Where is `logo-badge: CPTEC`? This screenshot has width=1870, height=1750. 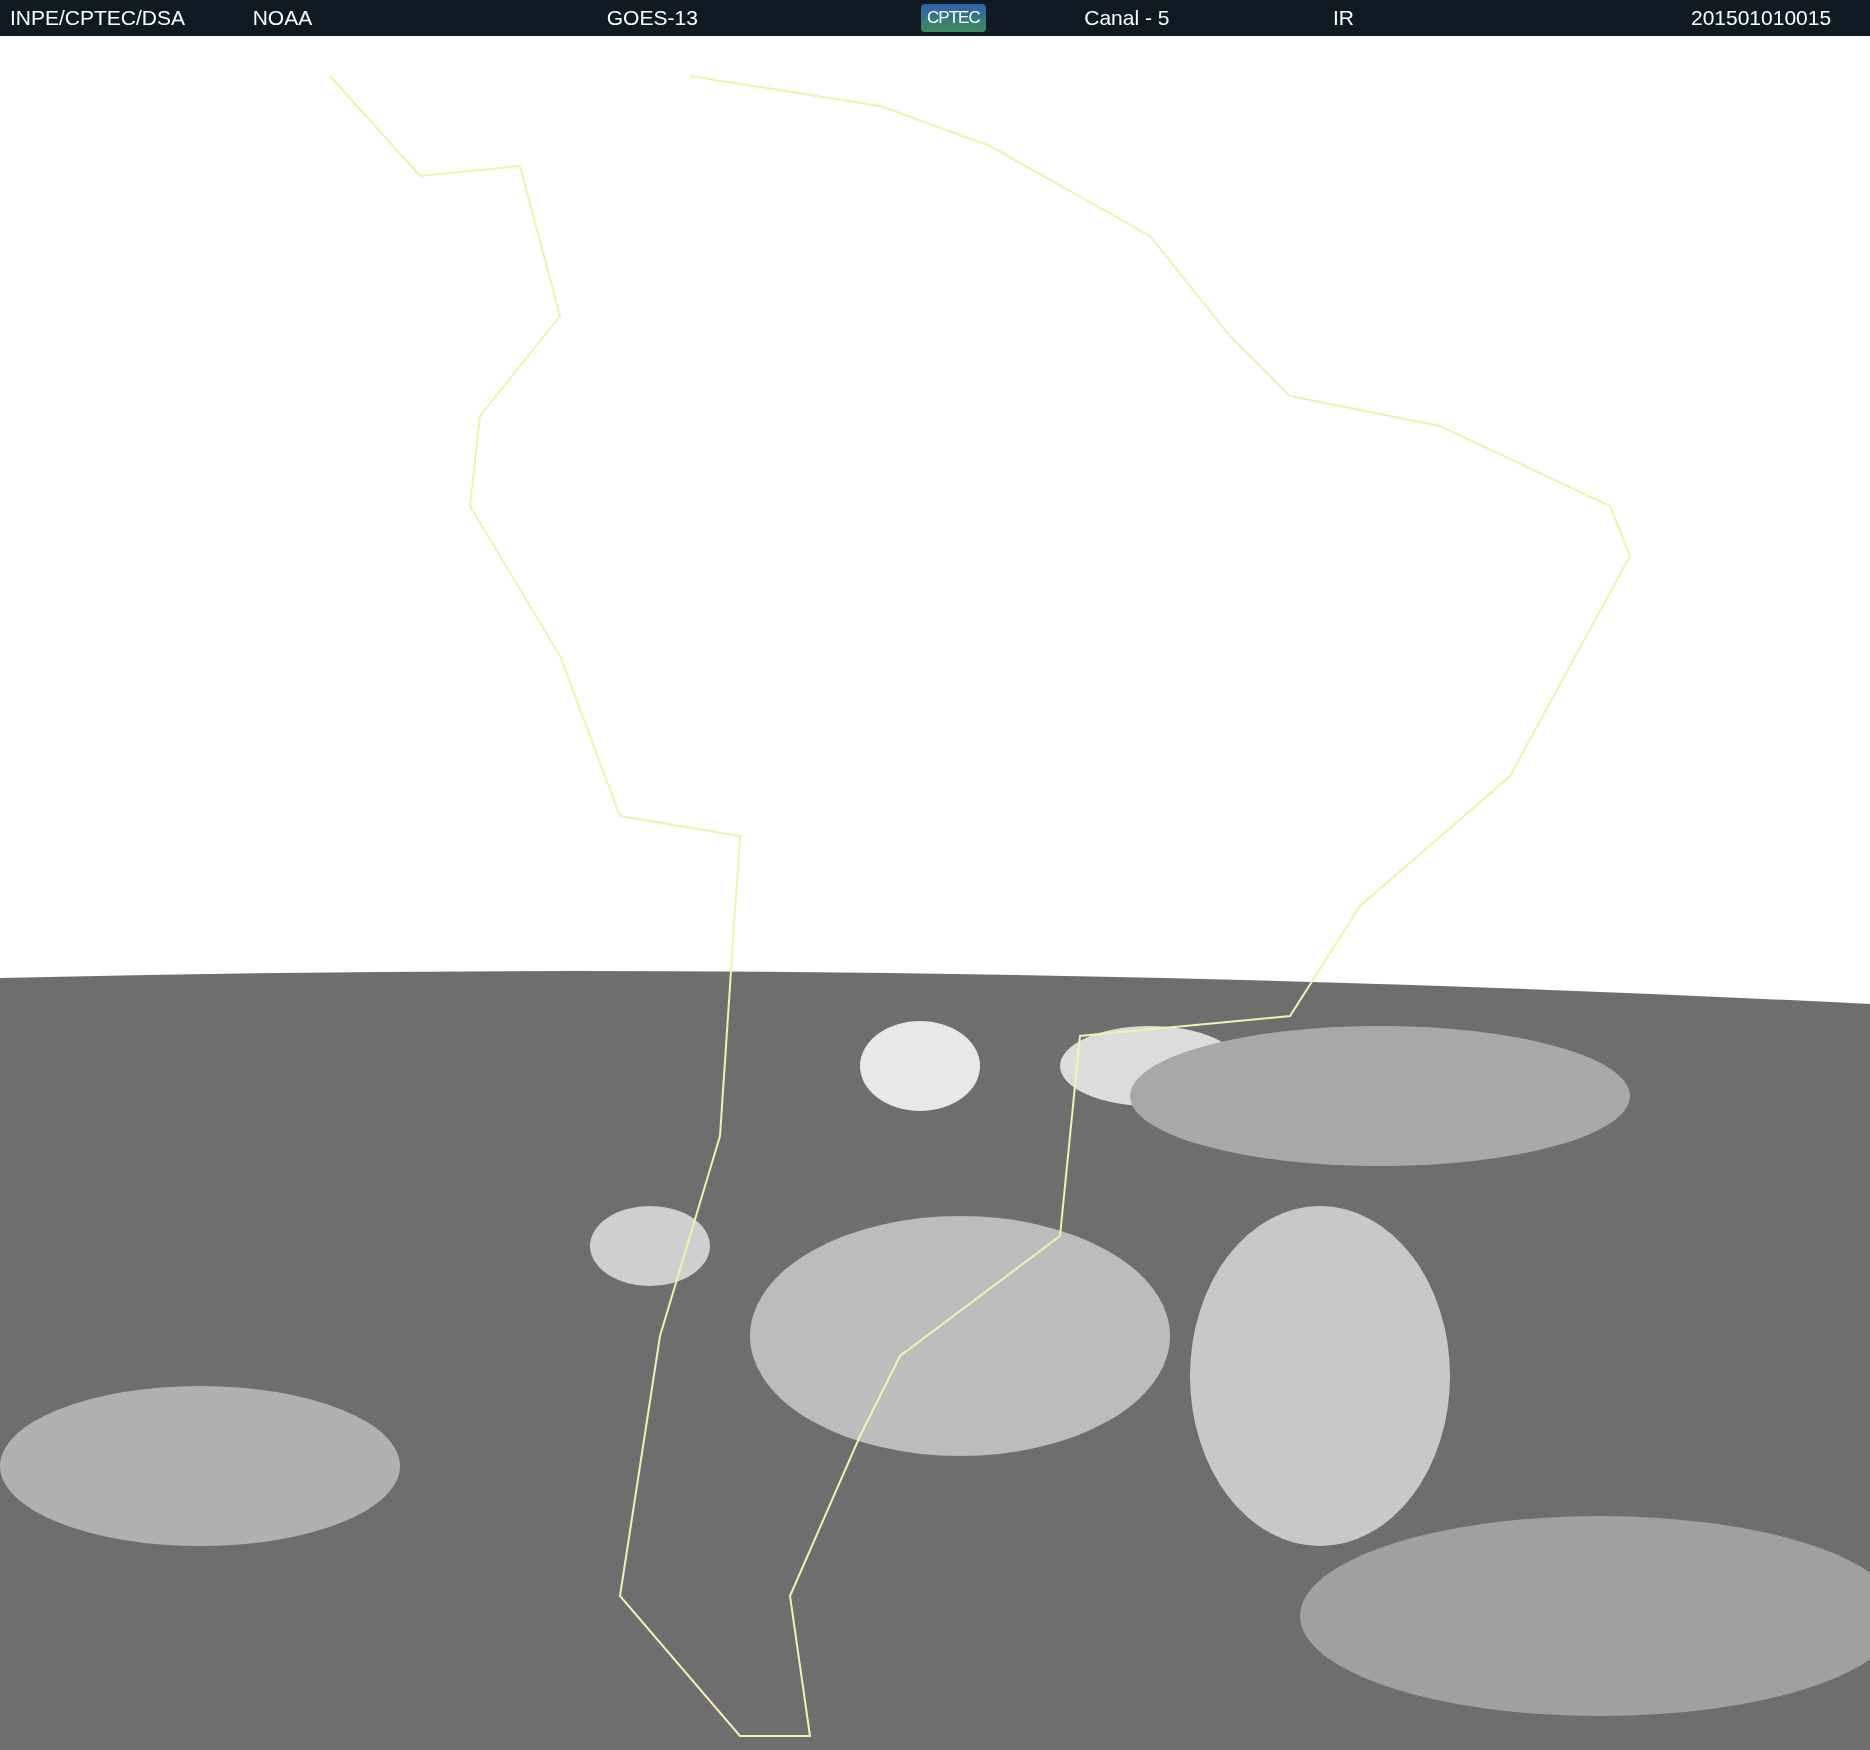 logo-badge: CPTEC is located at coordinates (953, 18).